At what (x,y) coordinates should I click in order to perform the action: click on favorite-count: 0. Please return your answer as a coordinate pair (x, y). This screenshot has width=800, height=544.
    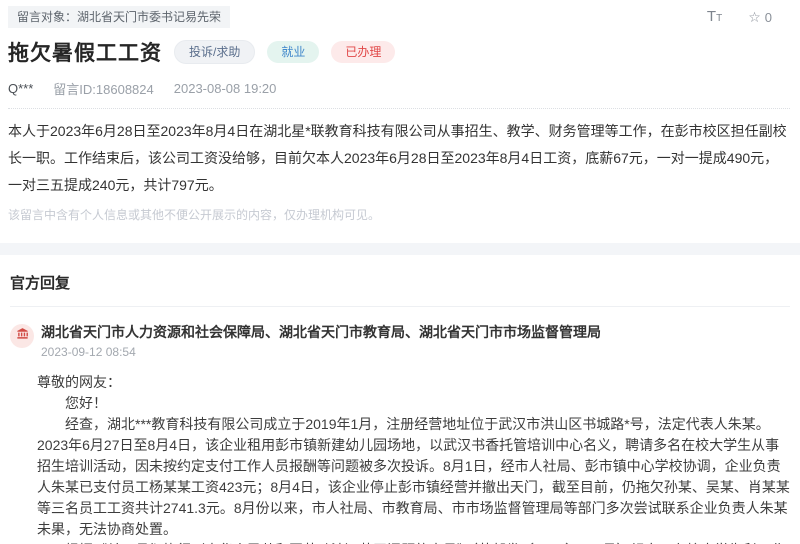
    Looking at the image, I should click on (768, 17).